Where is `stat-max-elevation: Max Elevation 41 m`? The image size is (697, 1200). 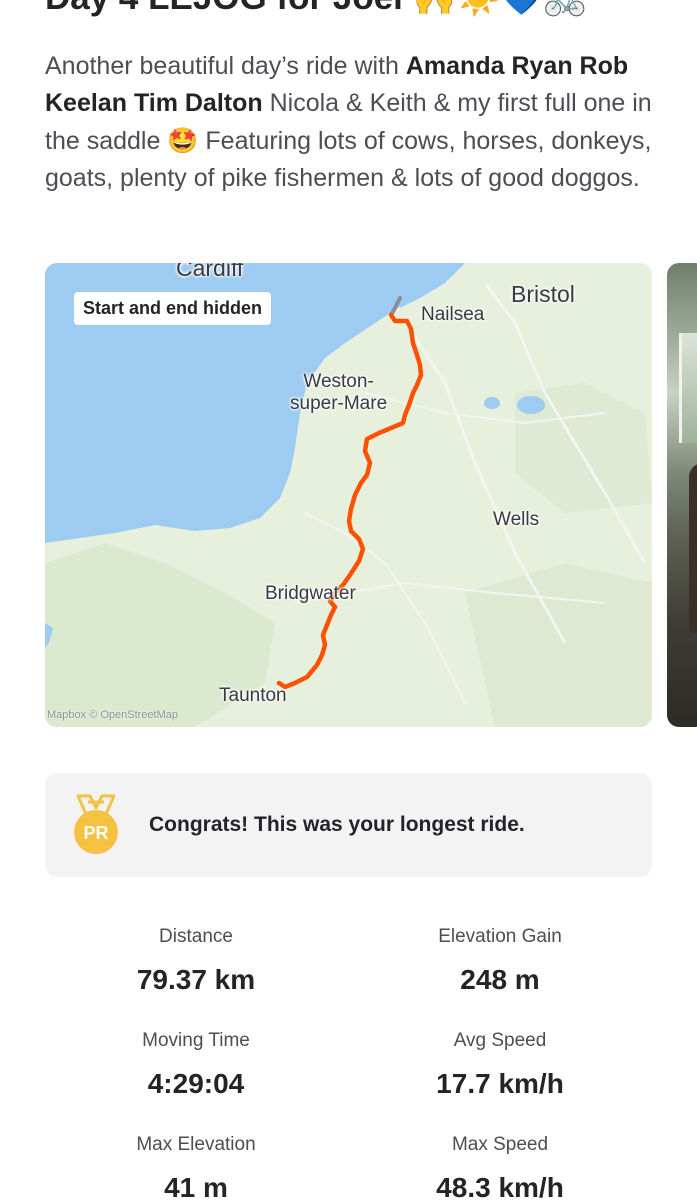 stat-max-elevation: Max Elevation 41 m is located at coordinates (196, 1166).